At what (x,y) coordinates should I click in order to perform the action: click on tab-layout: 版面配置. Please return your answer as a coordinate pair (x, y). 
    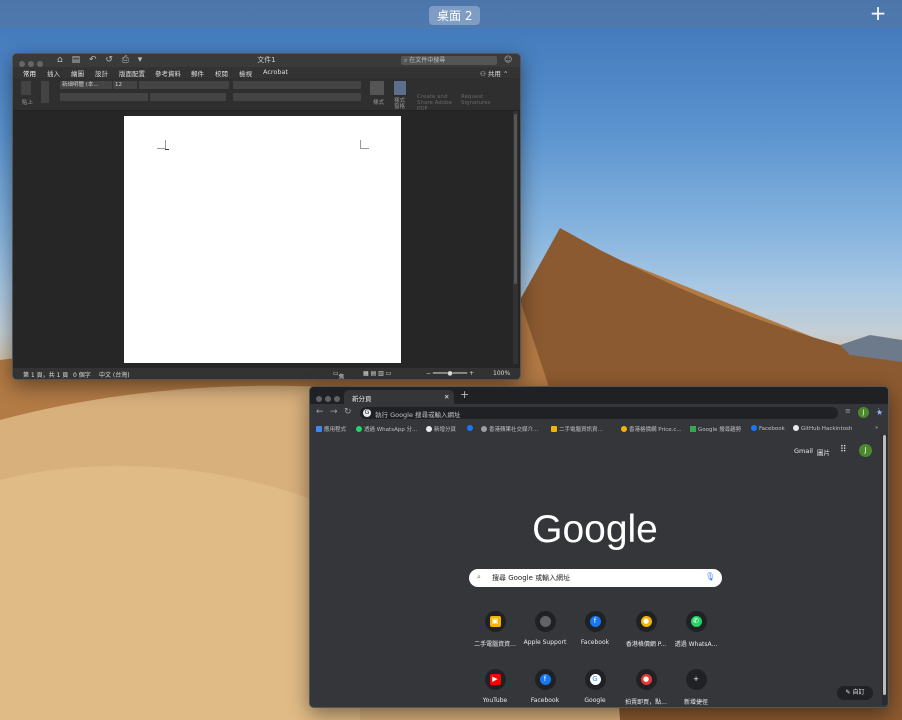
    Looking at the image, I should click on (132, 73).